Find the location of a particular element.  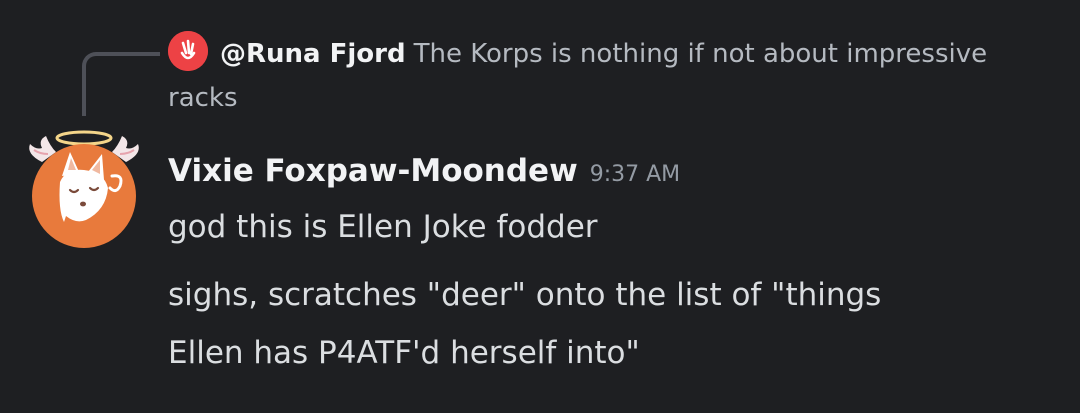

angel-fox-avatar-icon is located at coordinates (84, 189).